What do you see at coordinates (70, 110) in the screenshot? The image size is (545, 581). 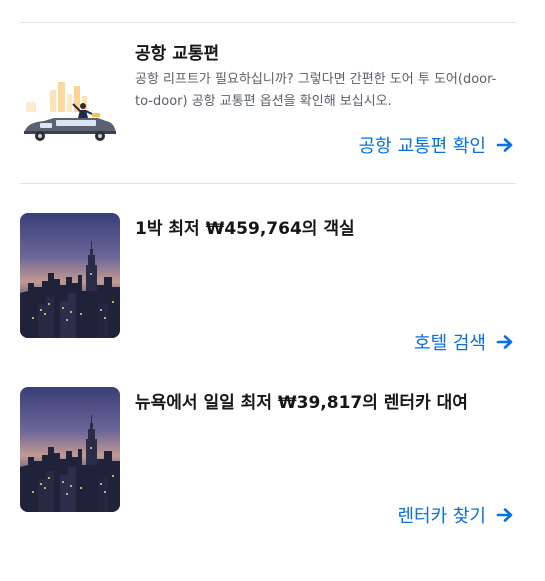 I see `limousine-illustration` at bounding box center [70, 110].